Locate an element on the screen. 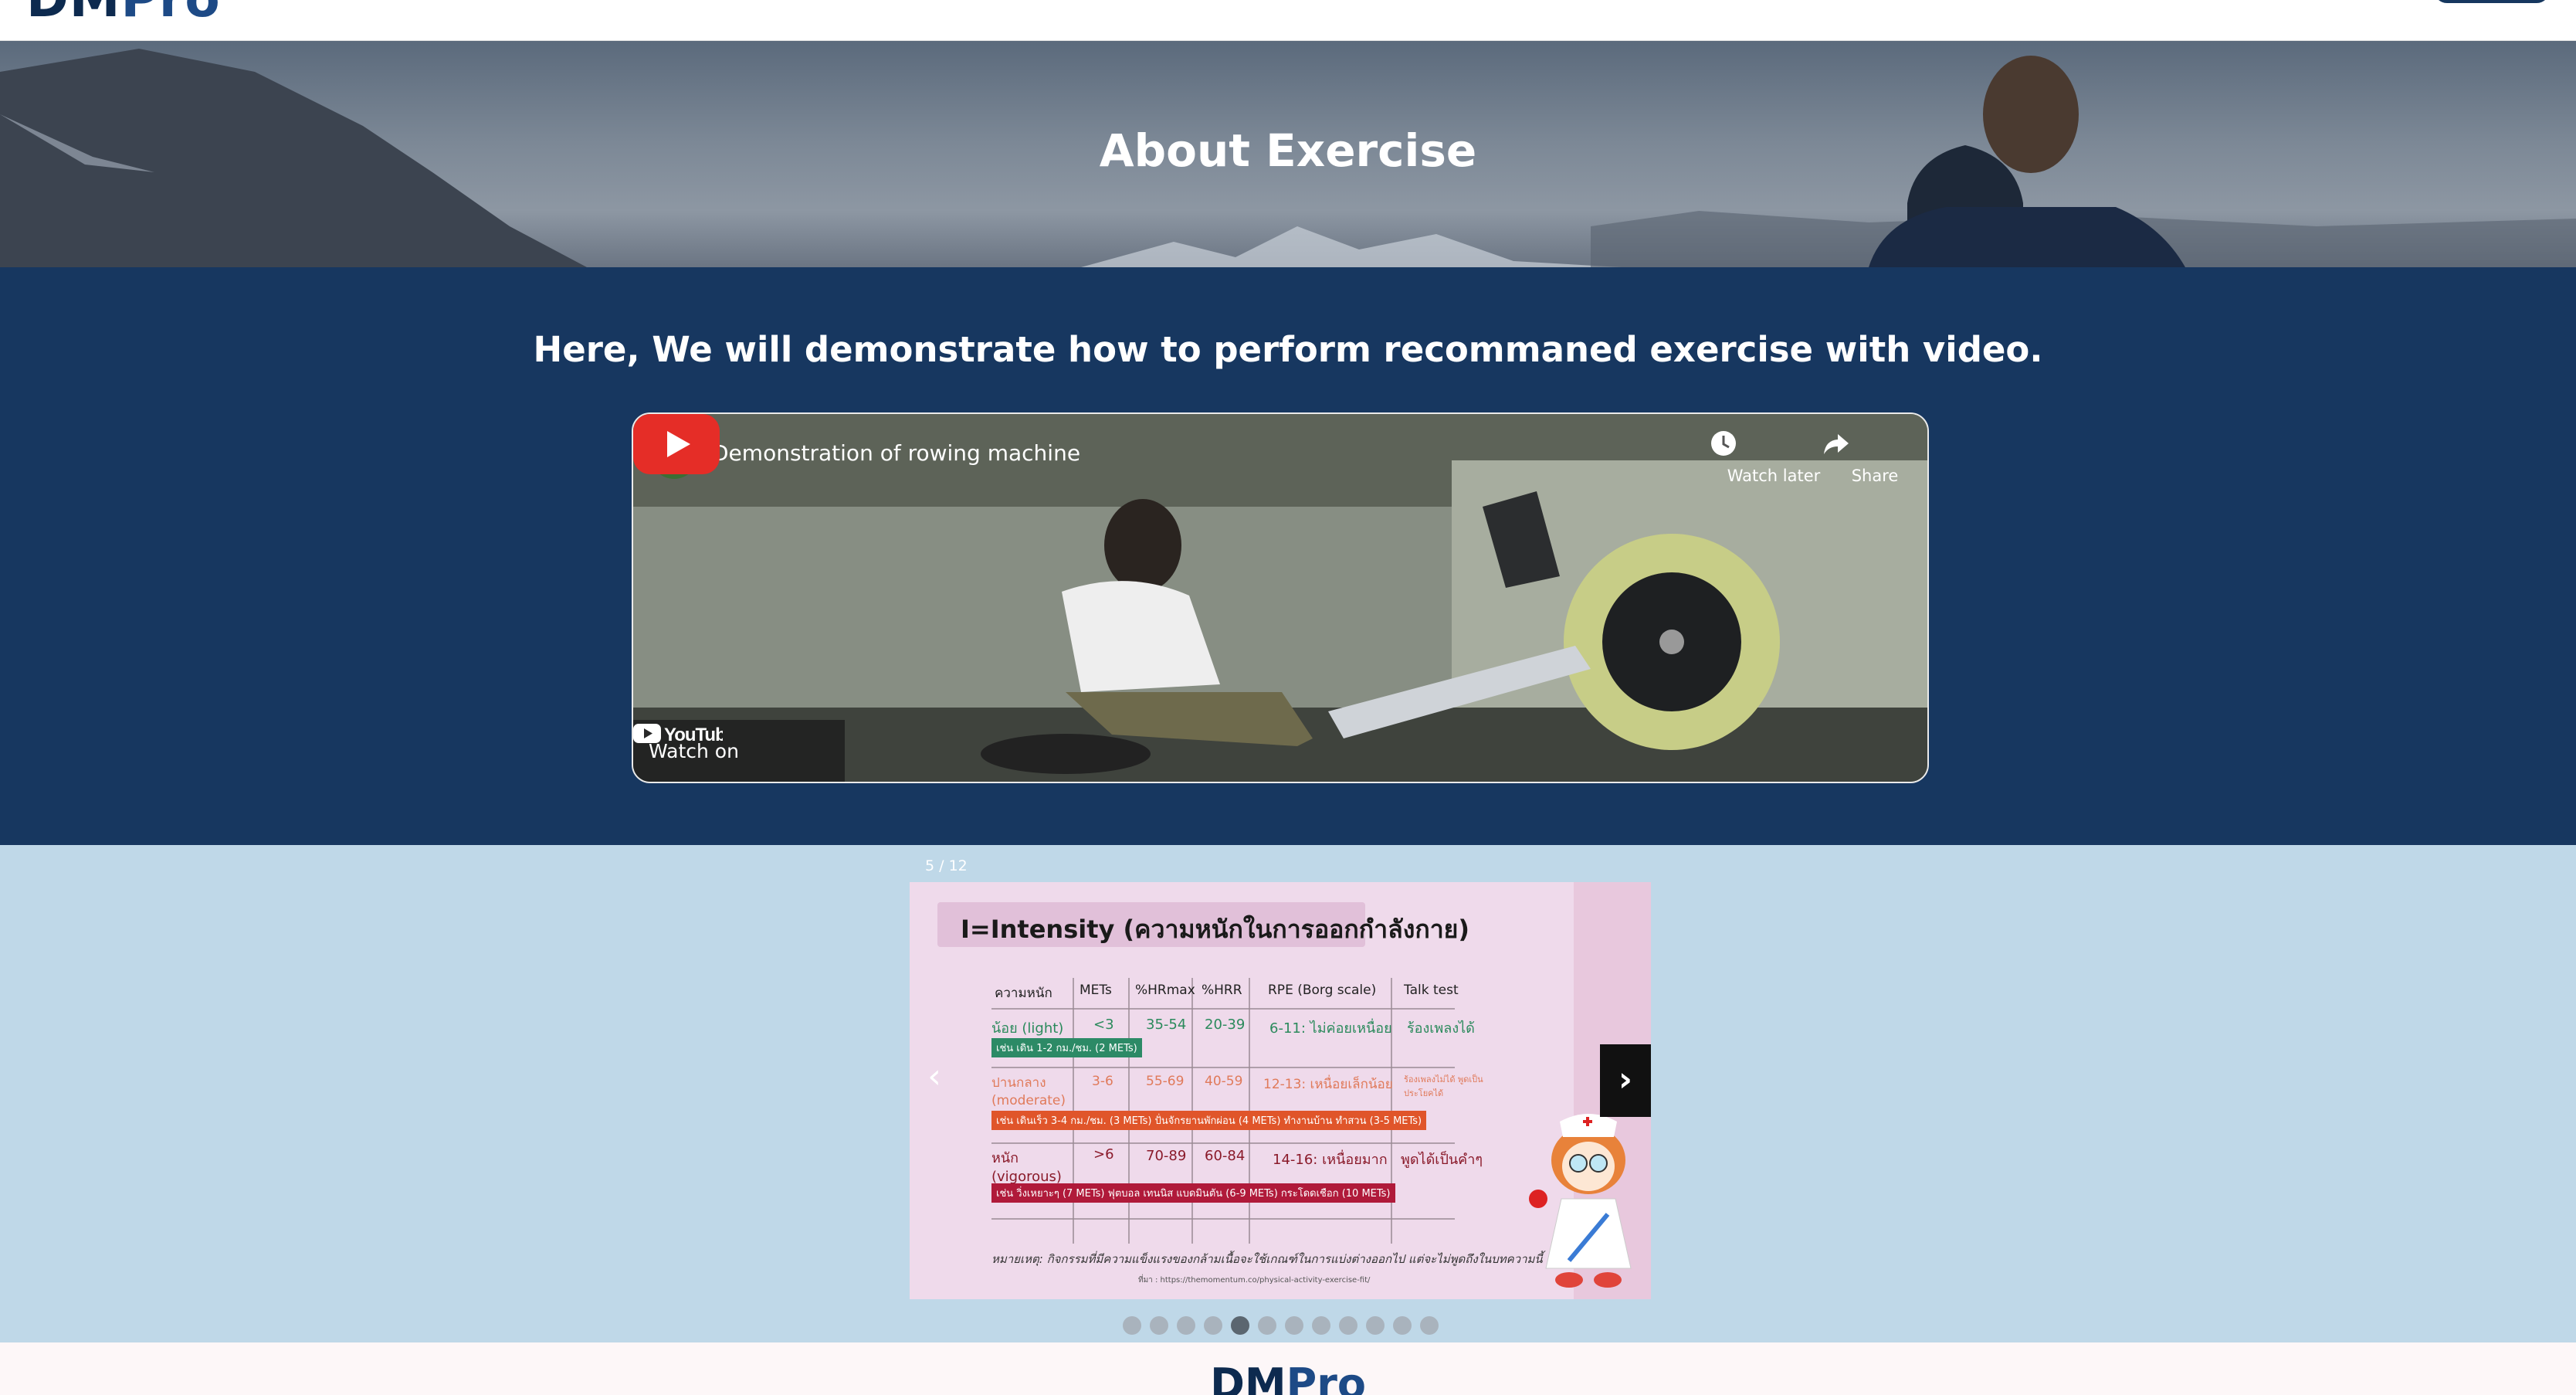 This screenshot has width=2576, height=1395. play-icon is located at coordinates (676, 444).